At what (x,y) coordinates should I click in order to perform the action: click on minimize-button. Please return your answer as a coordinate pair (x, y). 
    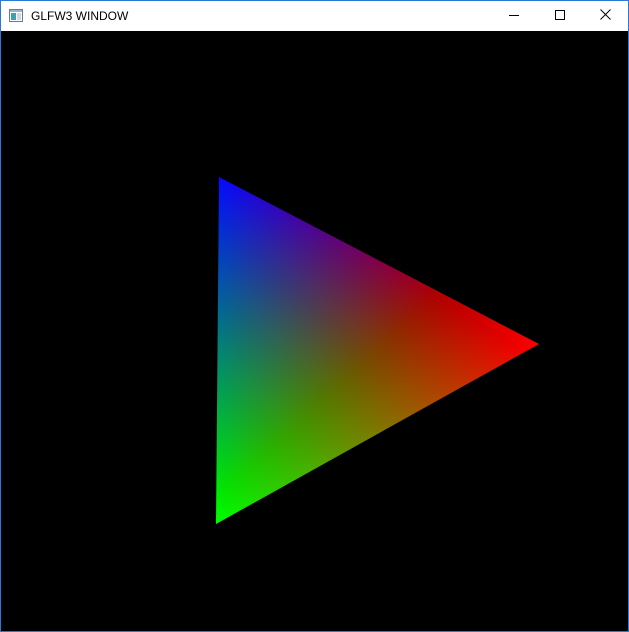
    Looking at the image, I should click on (514, 16).